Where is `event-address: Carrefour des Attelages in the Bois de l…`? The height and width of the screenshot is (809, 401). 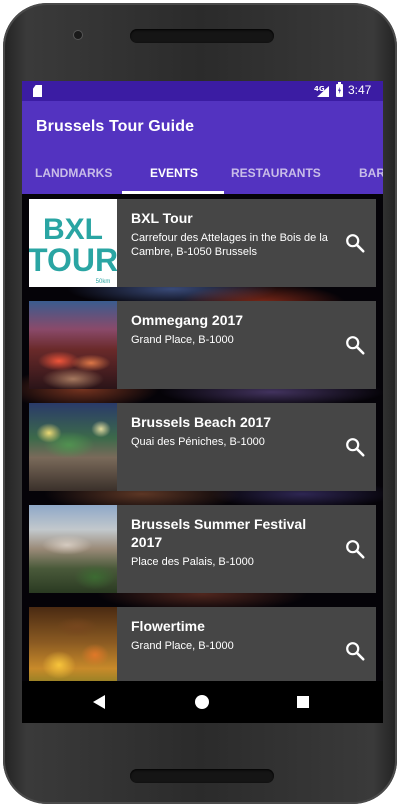 event-address: Carrefour des Attelages in the Bois de l… is located at coordinates (229, 245).